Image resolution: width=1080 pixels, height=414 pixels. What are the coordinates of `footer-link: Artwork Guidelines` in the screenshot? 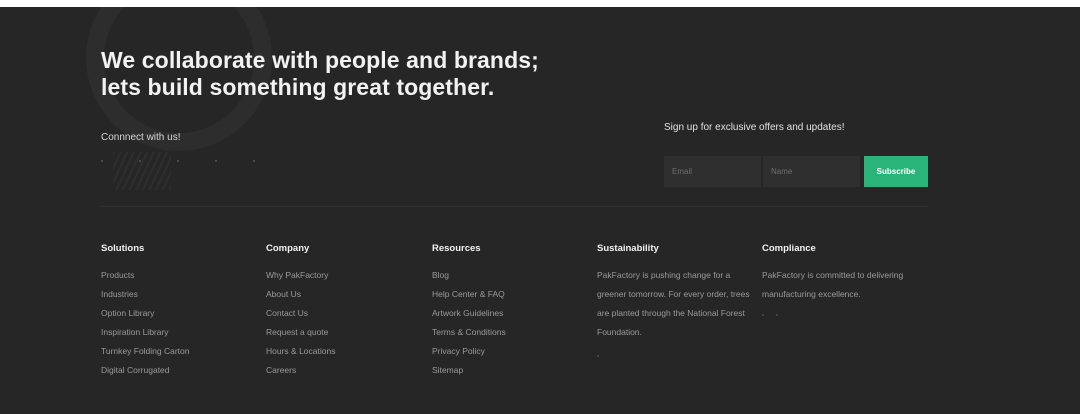 It's located at (469, 313).